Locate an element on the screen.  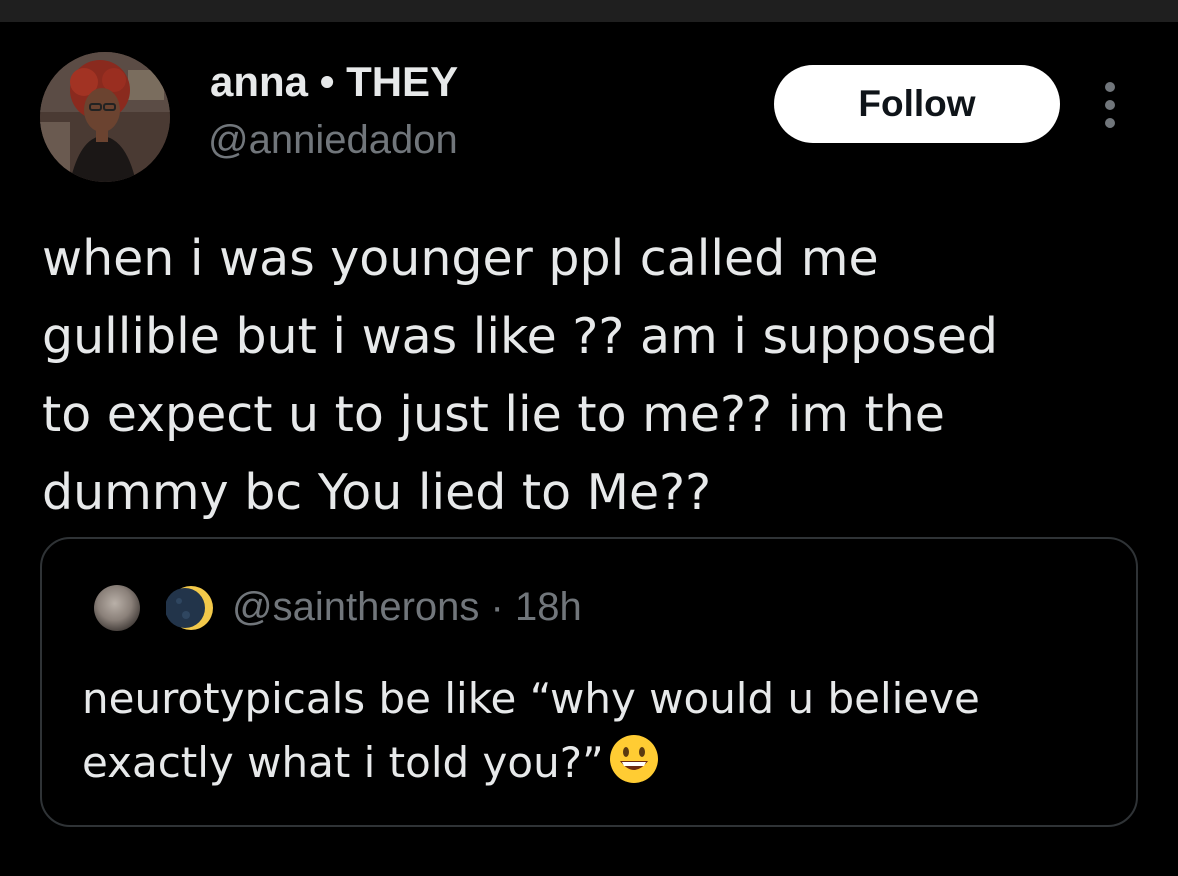
more-vertical-icon is located at coordinates (1110, 105).